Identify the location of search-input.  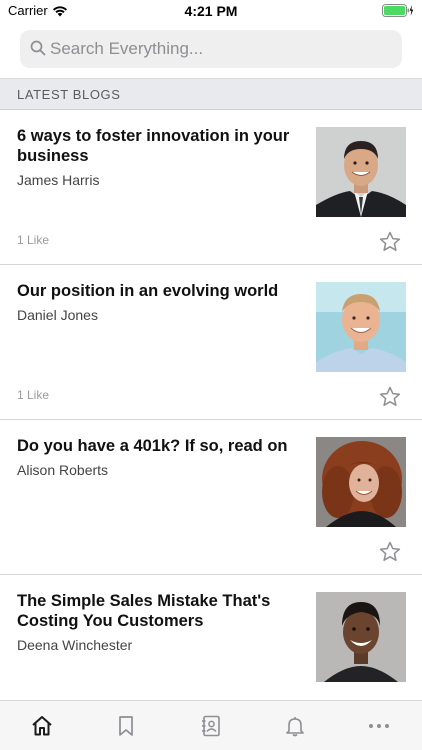
(220, 49).